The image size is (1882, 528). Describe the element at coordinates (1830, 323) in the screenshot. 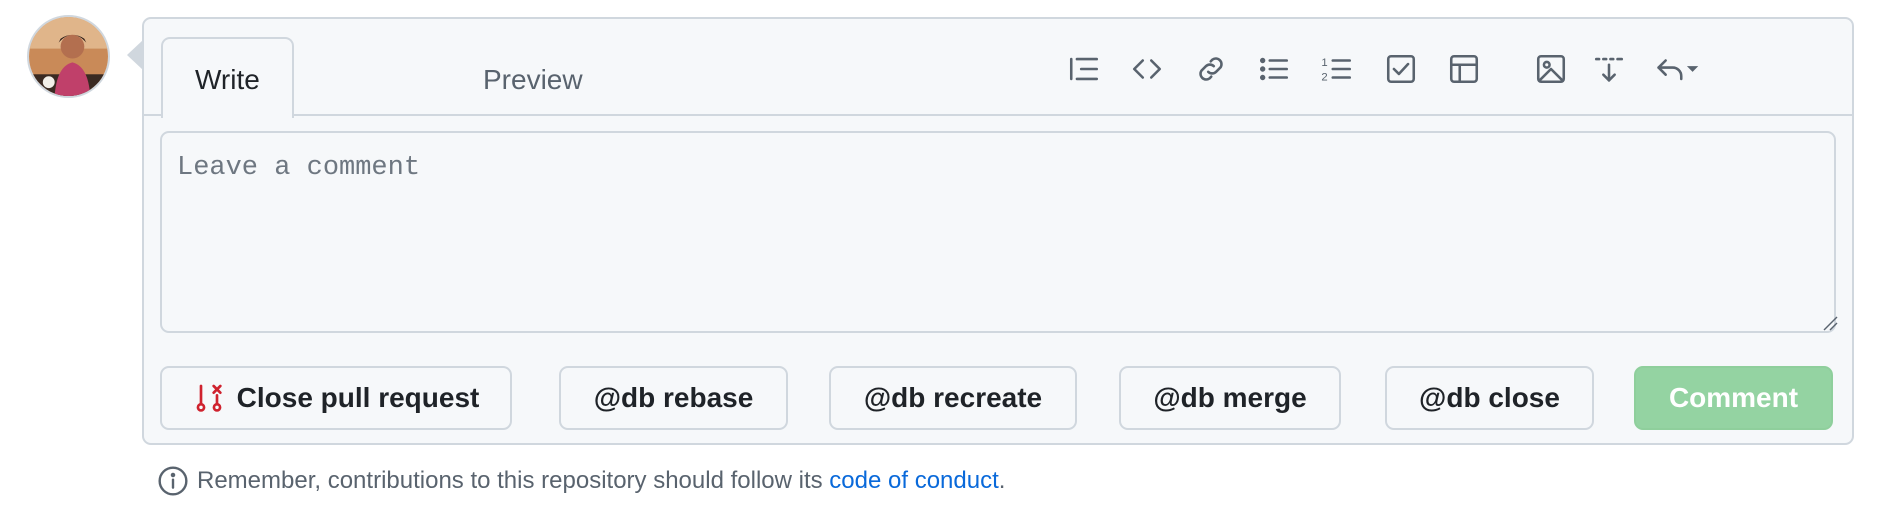

I see `resize-handle` at that location.